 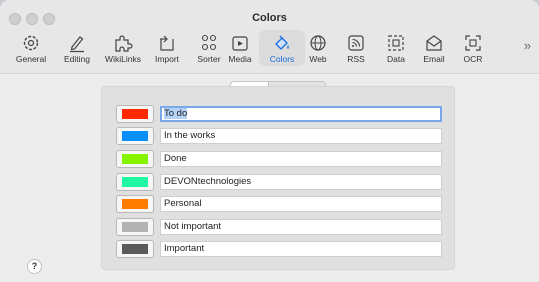 I want to click on toolbar-label: Media, so click(x=240, y=59).